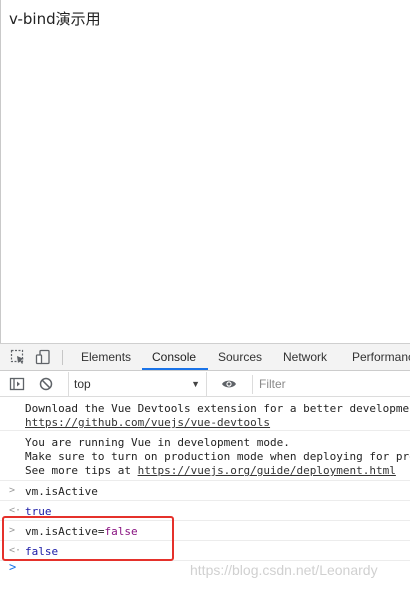 This screenshot has height=589, width=410. What do you see at coordinates (55, 19) in the screenshot?
I see `page-heading: v-bind演示用` at bounding box center [55, 19].